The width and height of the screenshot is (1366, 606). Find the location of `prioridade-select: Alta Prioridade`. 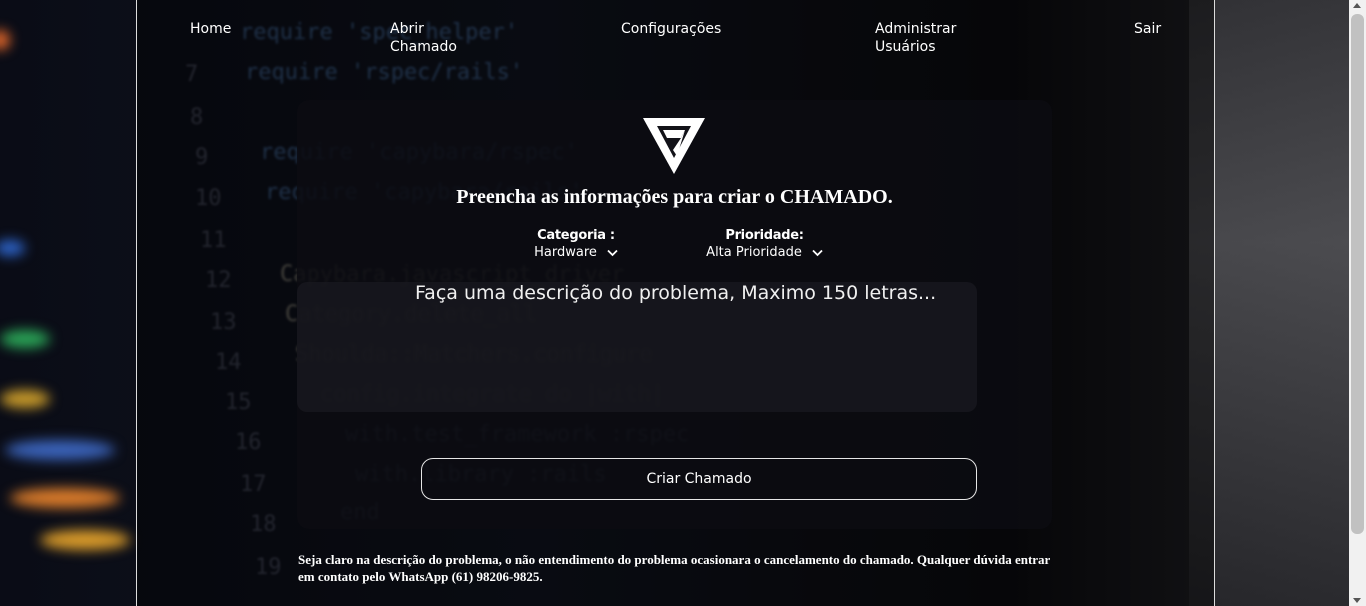

prioridade-select: Alta Prioridade is located at coordinates (764, 252).